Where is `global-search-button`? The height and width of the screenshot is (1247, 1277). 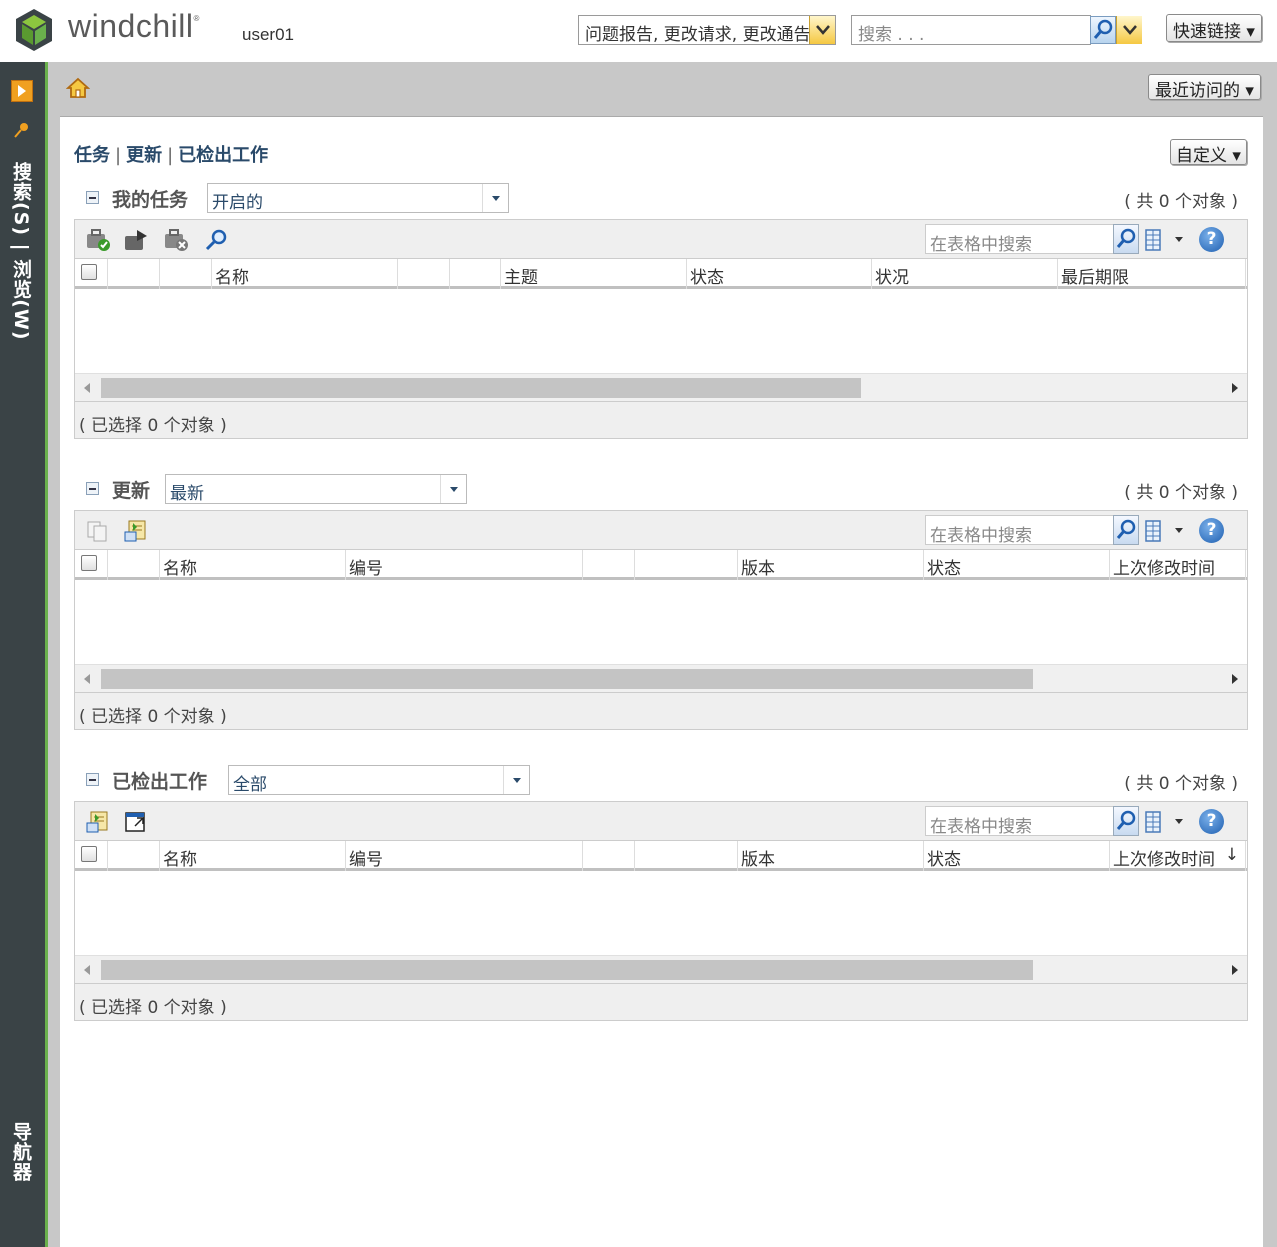
global-search-button is located at coordinates (1103, 30).